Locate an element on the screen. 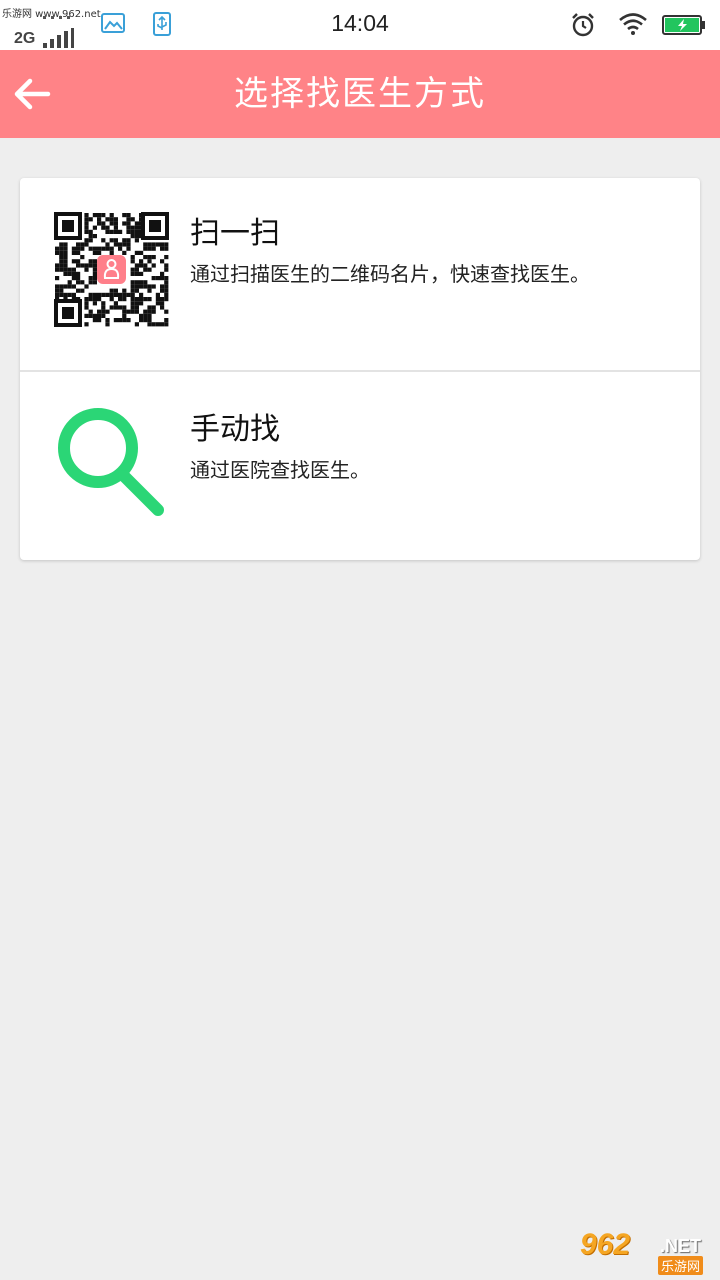  arrow-left-icon is located at coordinates (32, 94).